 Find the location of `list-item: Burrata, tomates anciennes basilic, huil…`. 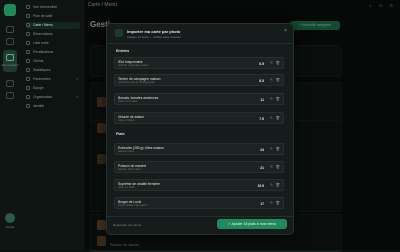

list-item: Burrata, tomates anciennes basilic, huil… is located at coordinates (199, 99).